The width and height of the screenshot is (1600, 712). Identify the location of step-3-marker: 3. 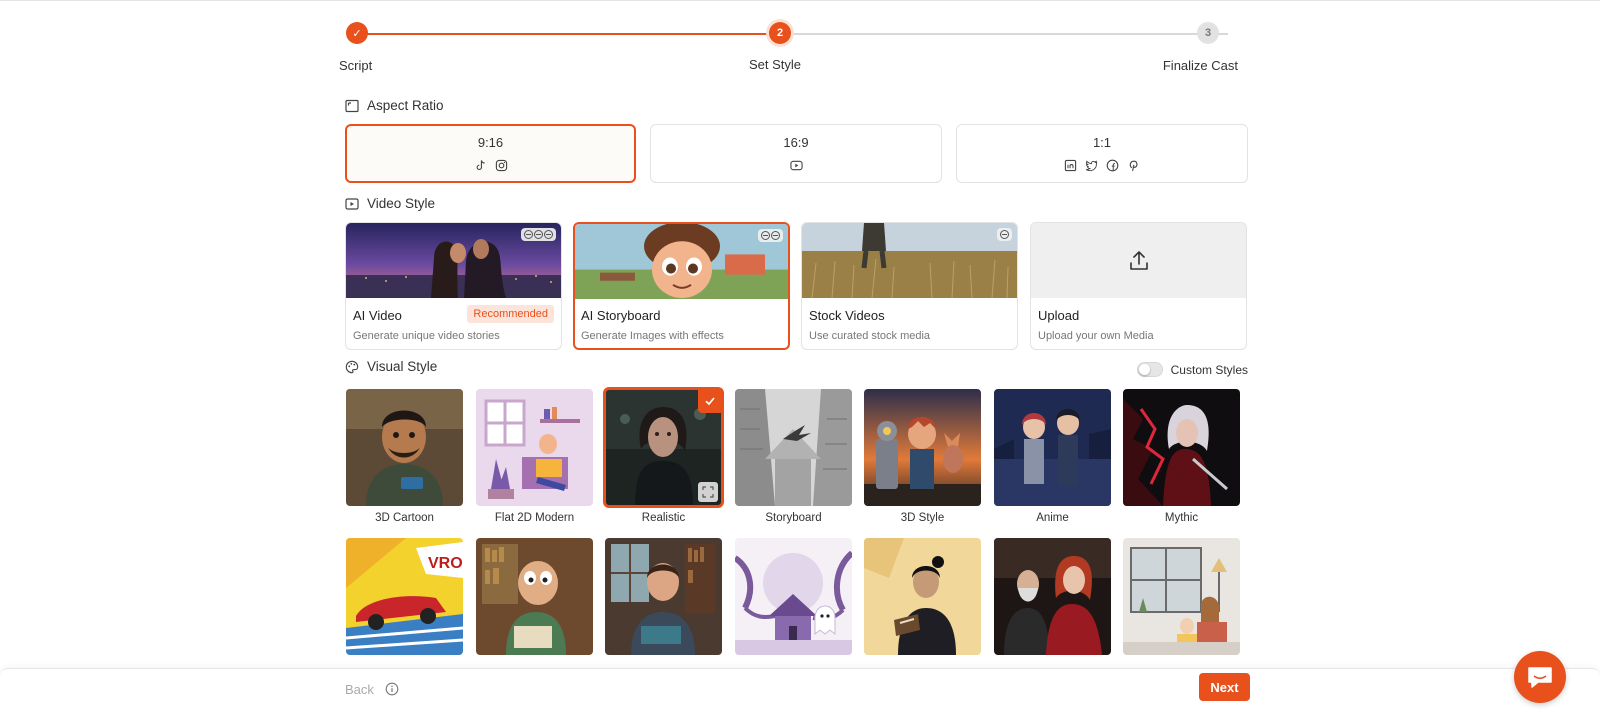
(1208, 33).